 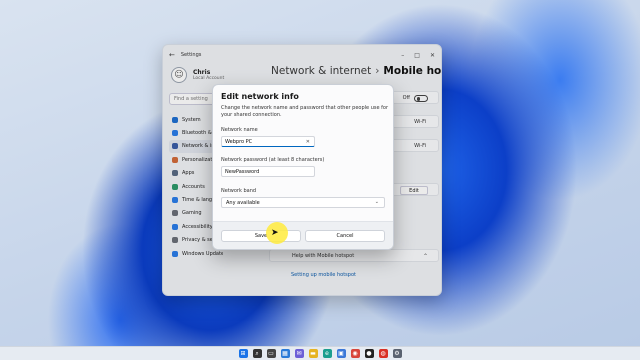 What do you see at coordinates (261, 236) in the screenshot?
I see `save-button: Save` at bounding box center [261, 236].